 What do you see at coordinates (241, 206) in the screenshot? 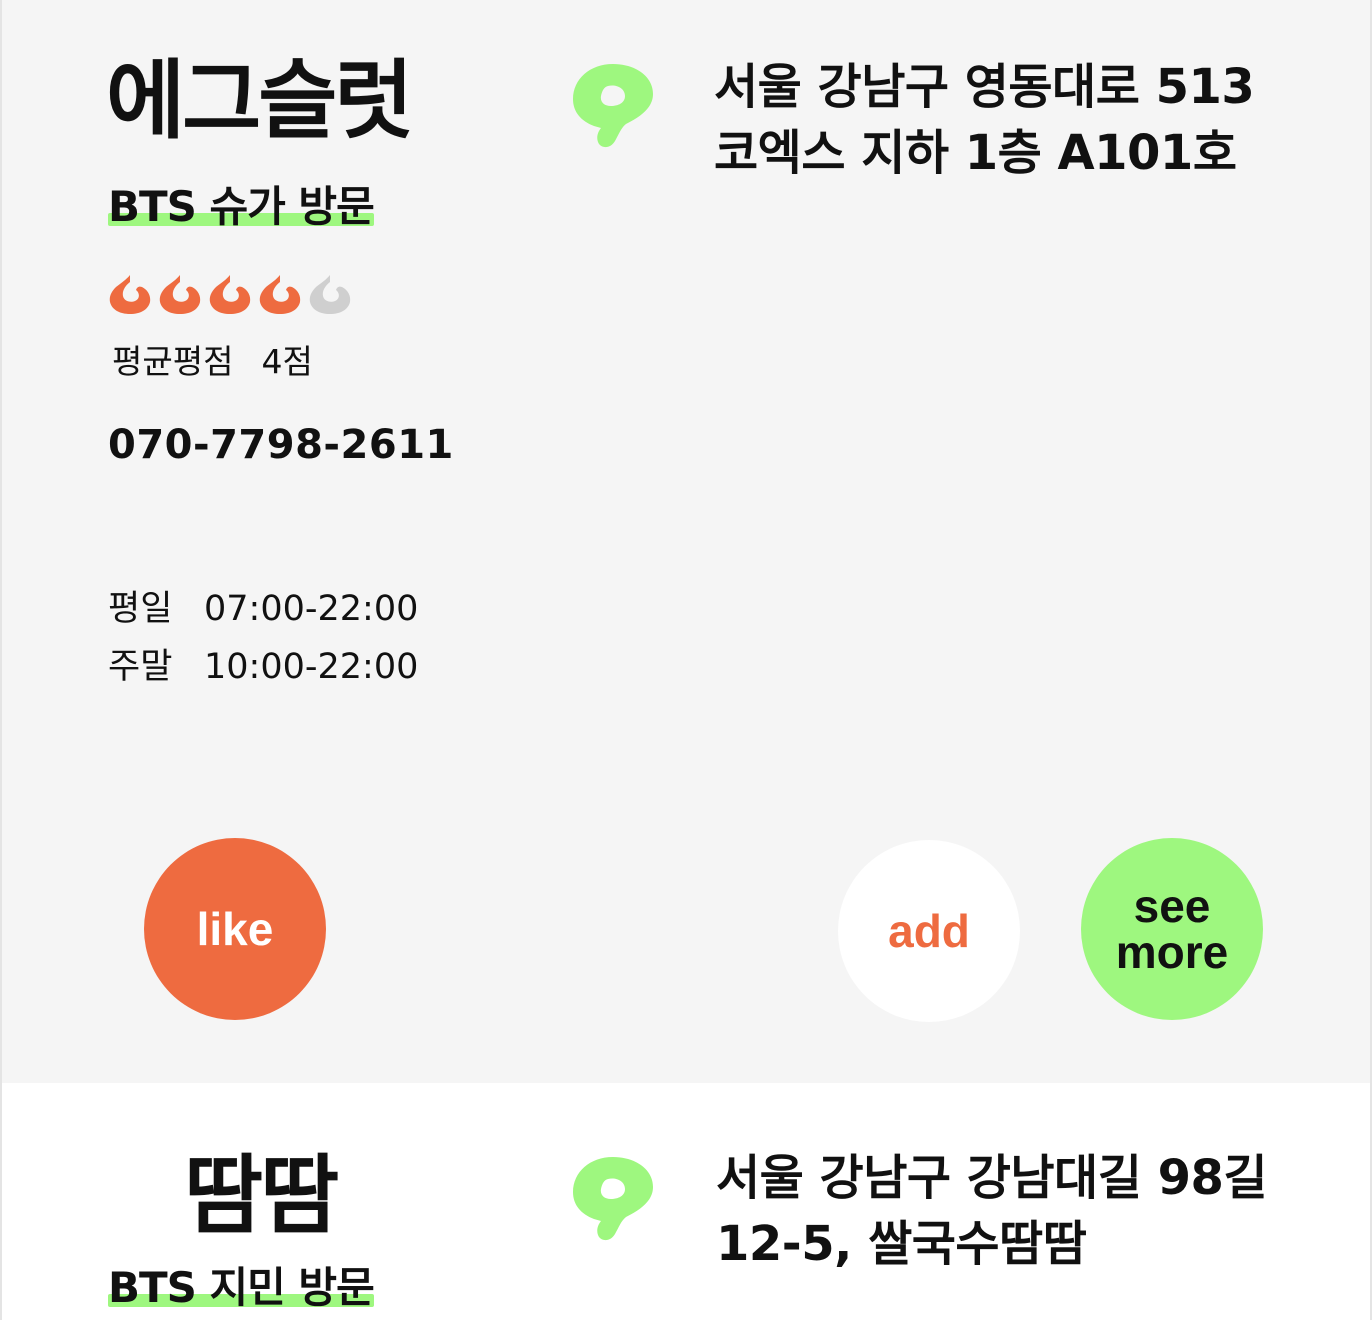
I see `celebrity-visit-tag: BTS 슈가 방문` at bounding box center [241, 206].